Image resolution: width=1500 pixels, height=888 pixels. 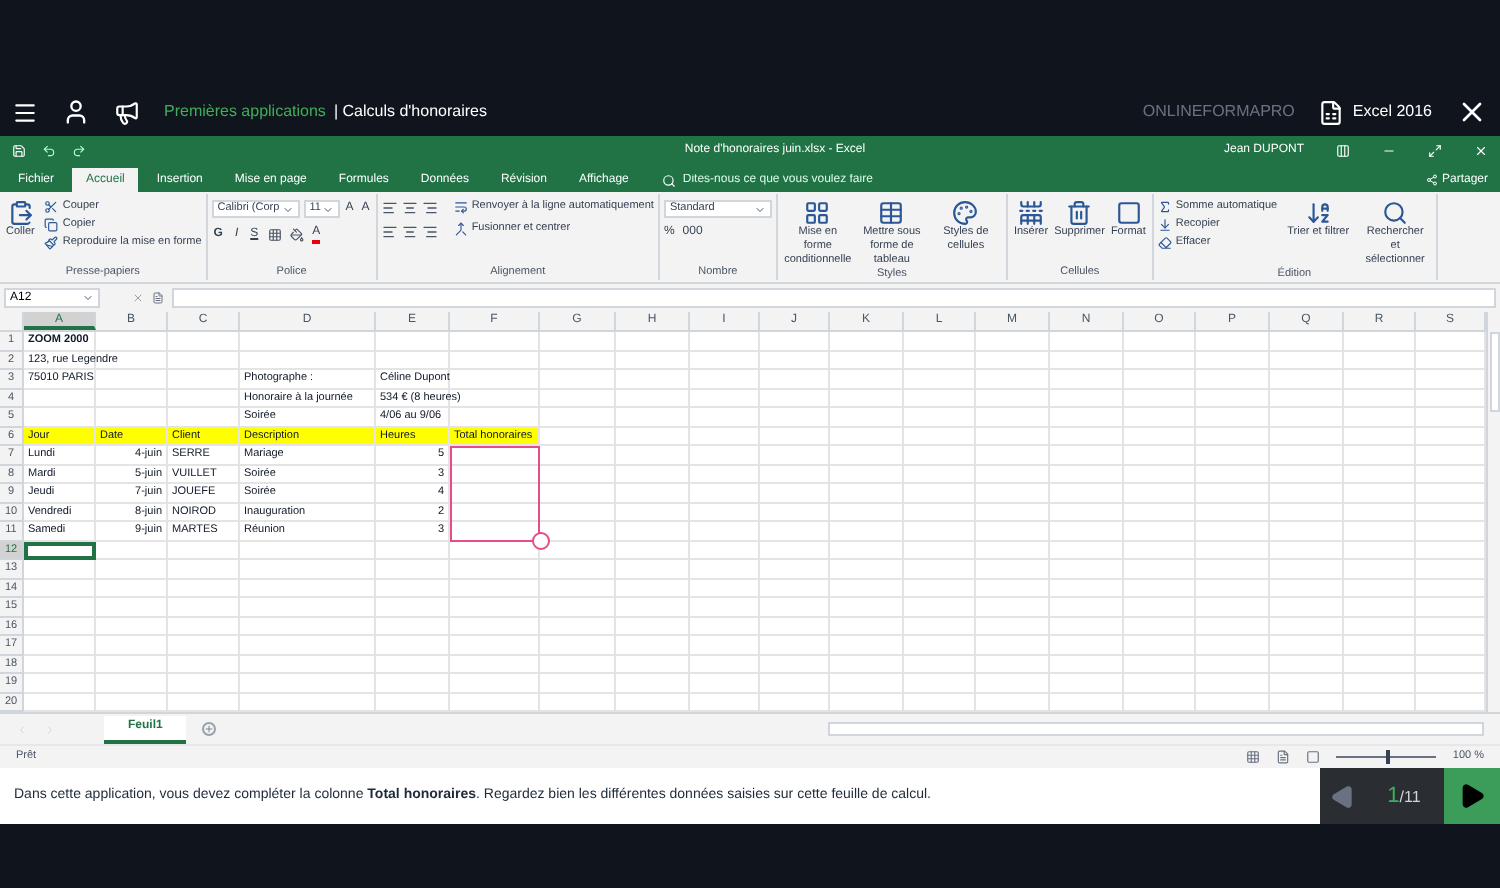 What do you see at coordinates (1392, 112) in the screenshot?
I see `product-name: Excel 2016` at bounding box center [1392, 112].